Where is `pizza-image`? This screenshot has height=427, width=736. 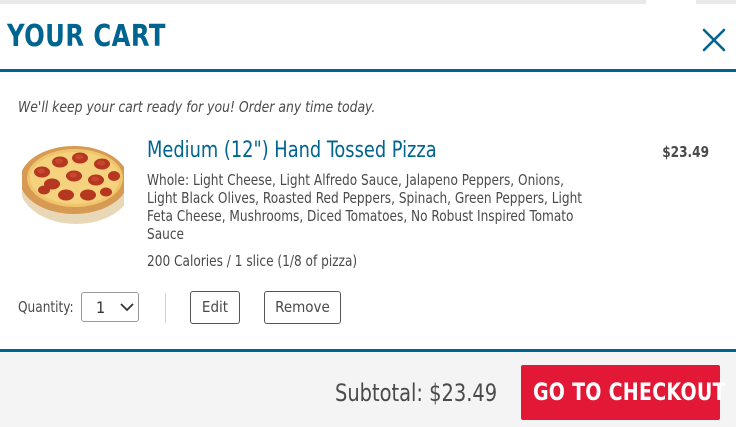 pizza-image is located at coordinates (73, 184).